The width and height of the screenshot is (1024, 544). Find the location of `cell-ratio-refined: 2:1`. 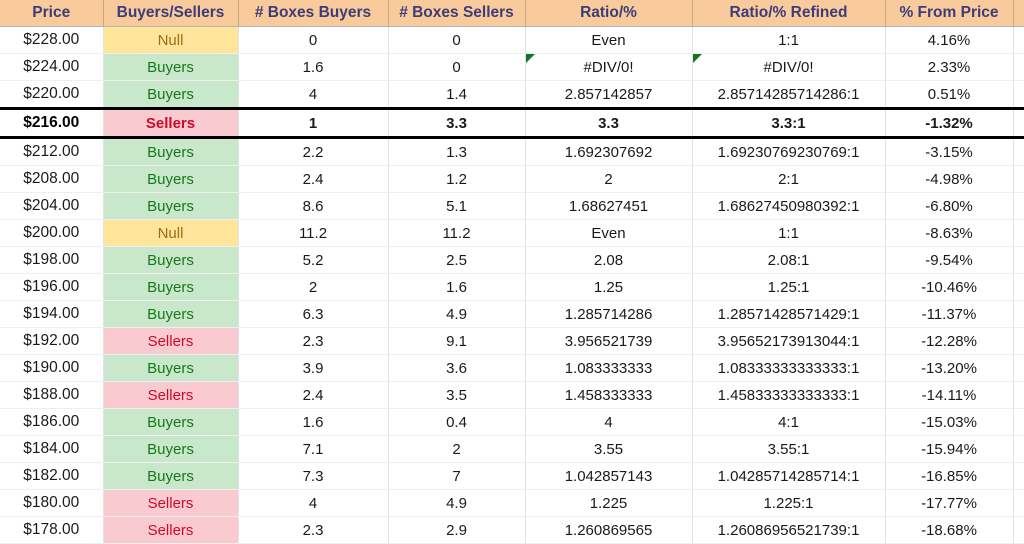

cell-ratio-refined: 2:1 is located at coordinates (789, 179).